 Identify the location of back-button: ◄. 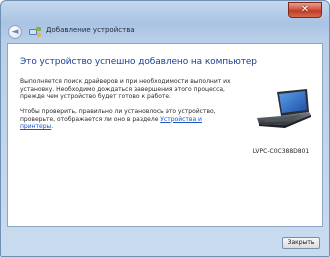
(15, 32).